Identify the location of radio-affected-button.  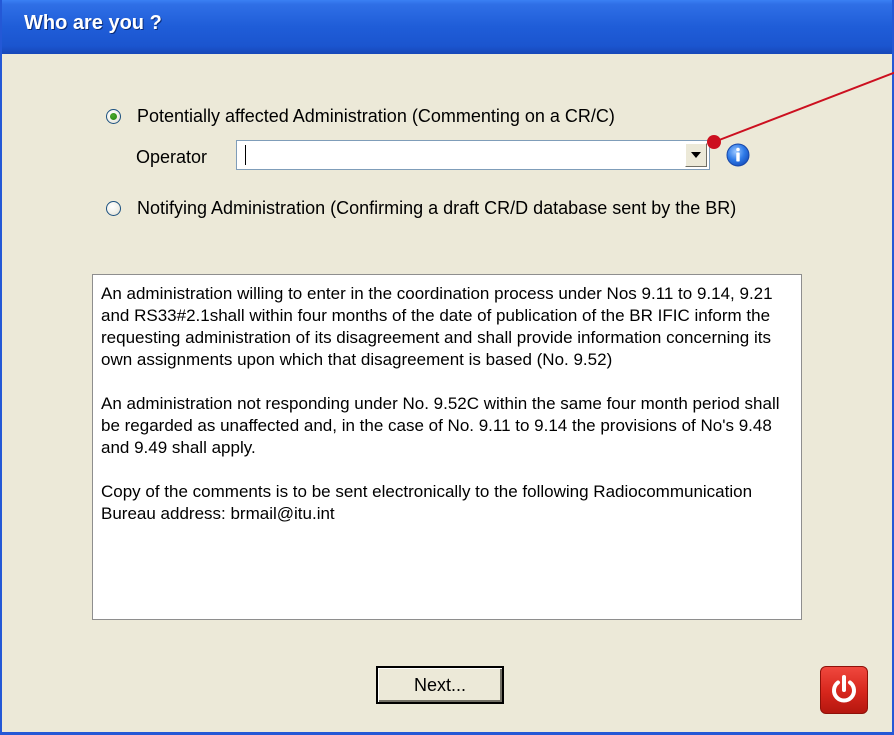
(113, 116).